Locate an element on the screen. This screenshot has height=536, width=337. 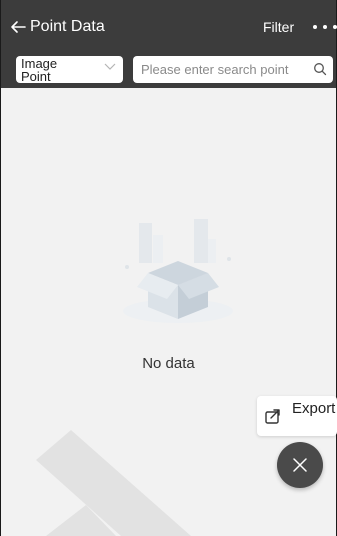
close-fab-button is located at coordinates (300, 465).